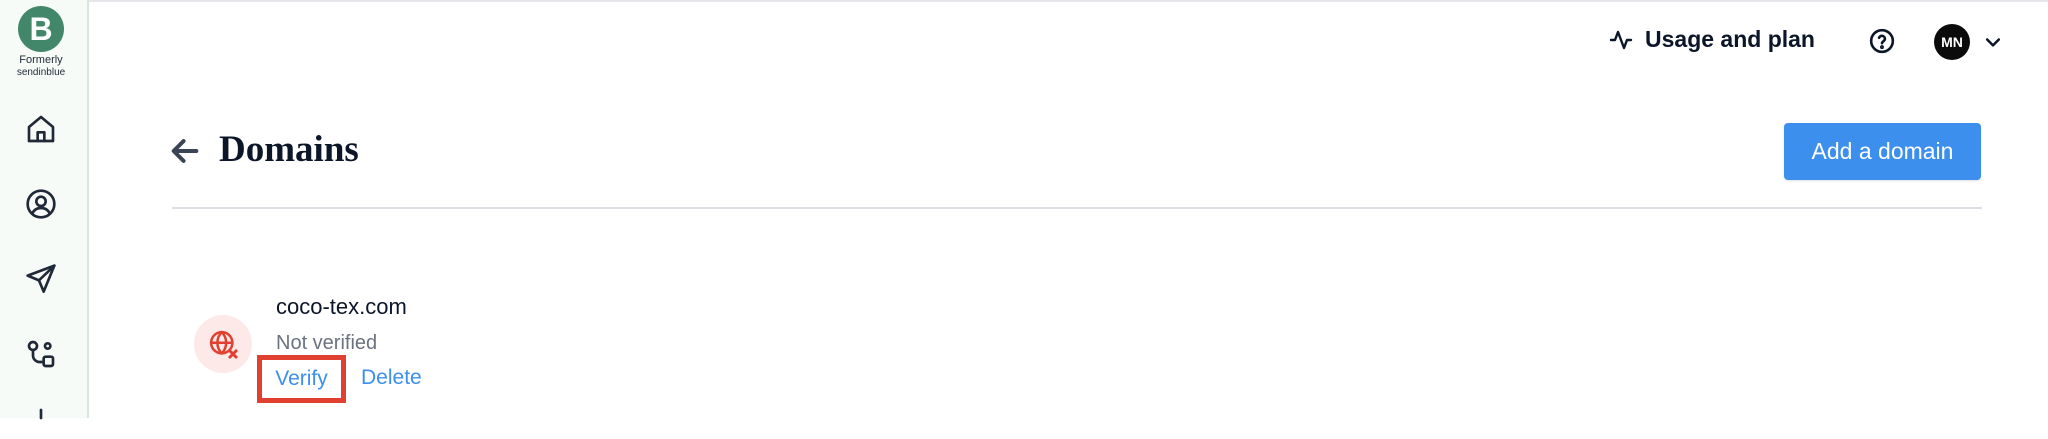 This screenshot has width=2048, height=439. What do you see at coordinates (289, 149) in the screenshot?
I see `page-title: Domains` at bounding box center [289, 149].